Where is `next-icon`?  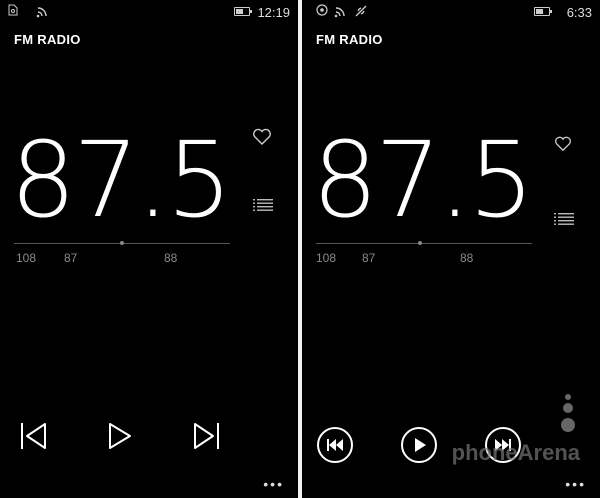 next-icon is located at coordinates (206, 436).